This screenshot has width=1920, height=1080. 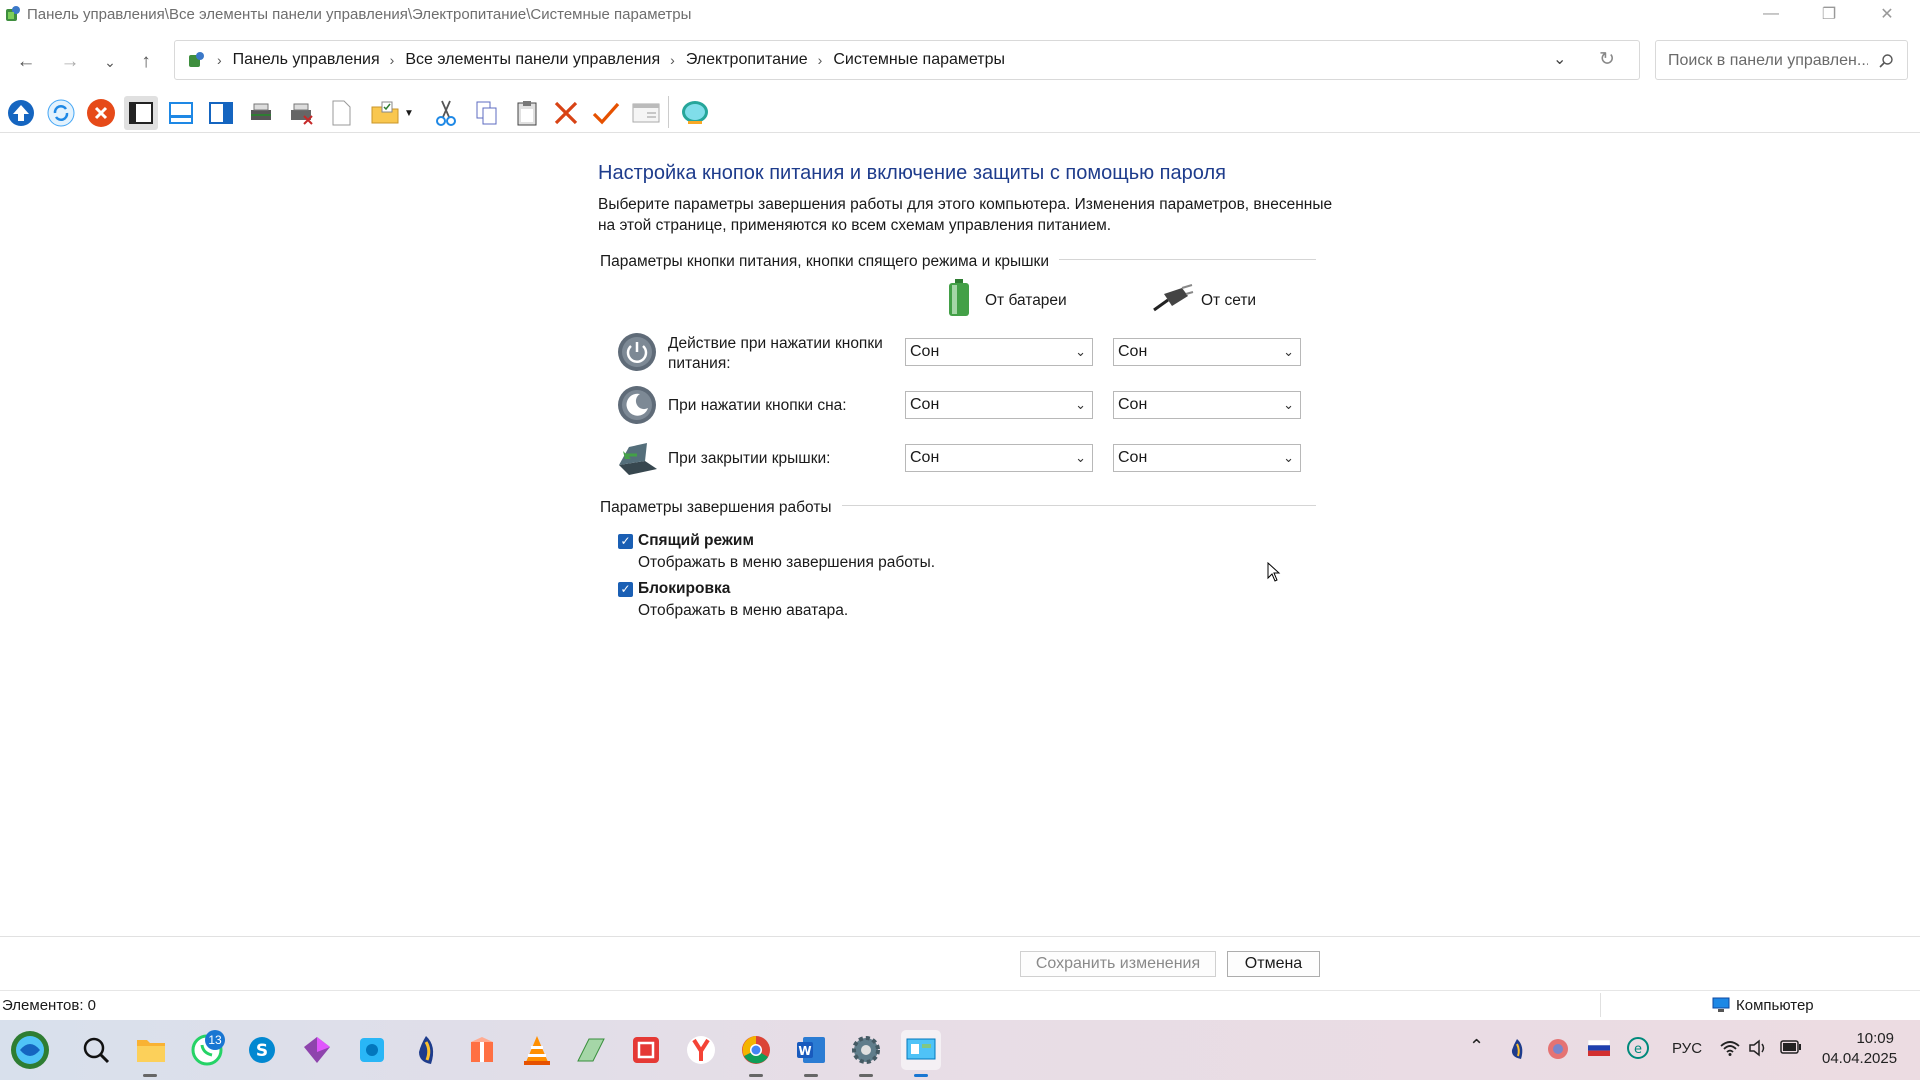 What do you see at coordinates (1476, 1046) in the screenshot?
I see `chevron-up-icon: ⌃` at bounding box center [1476, 1046].